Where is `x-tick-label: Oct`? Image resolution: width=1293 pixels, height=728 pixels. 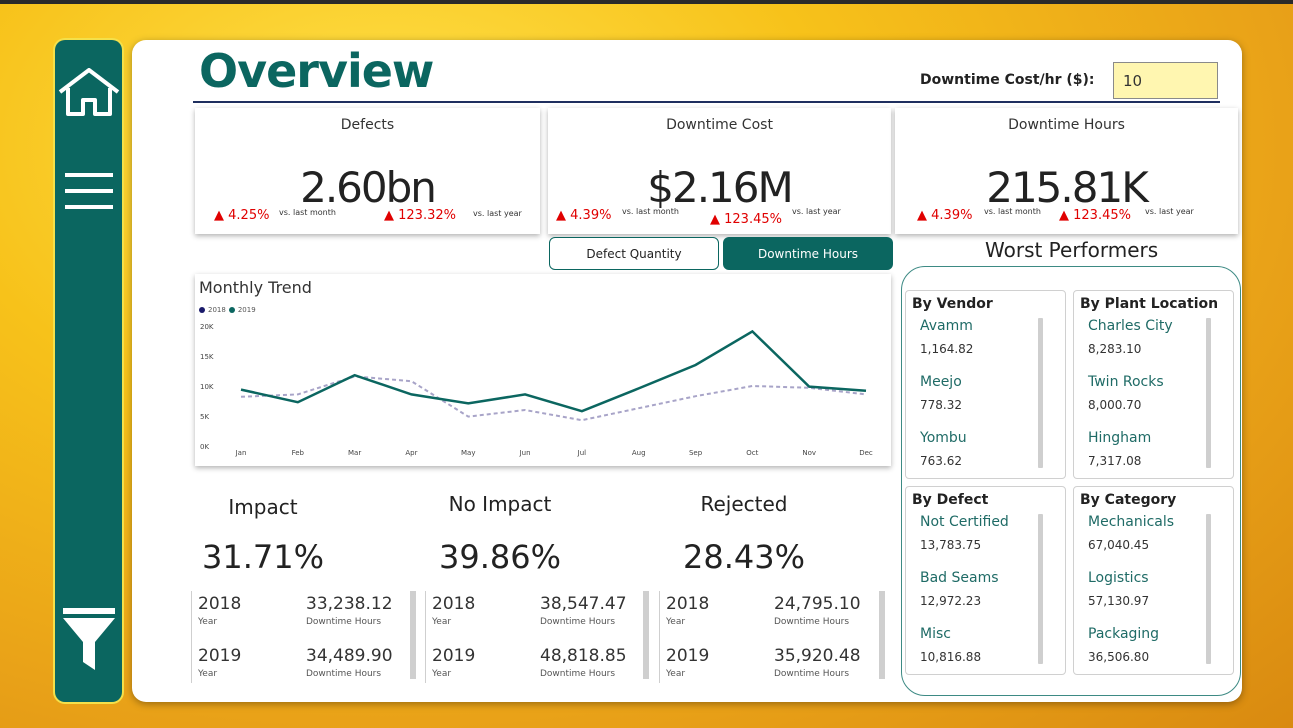
x-tick-label: Oct is located at coordinates (752, 453).